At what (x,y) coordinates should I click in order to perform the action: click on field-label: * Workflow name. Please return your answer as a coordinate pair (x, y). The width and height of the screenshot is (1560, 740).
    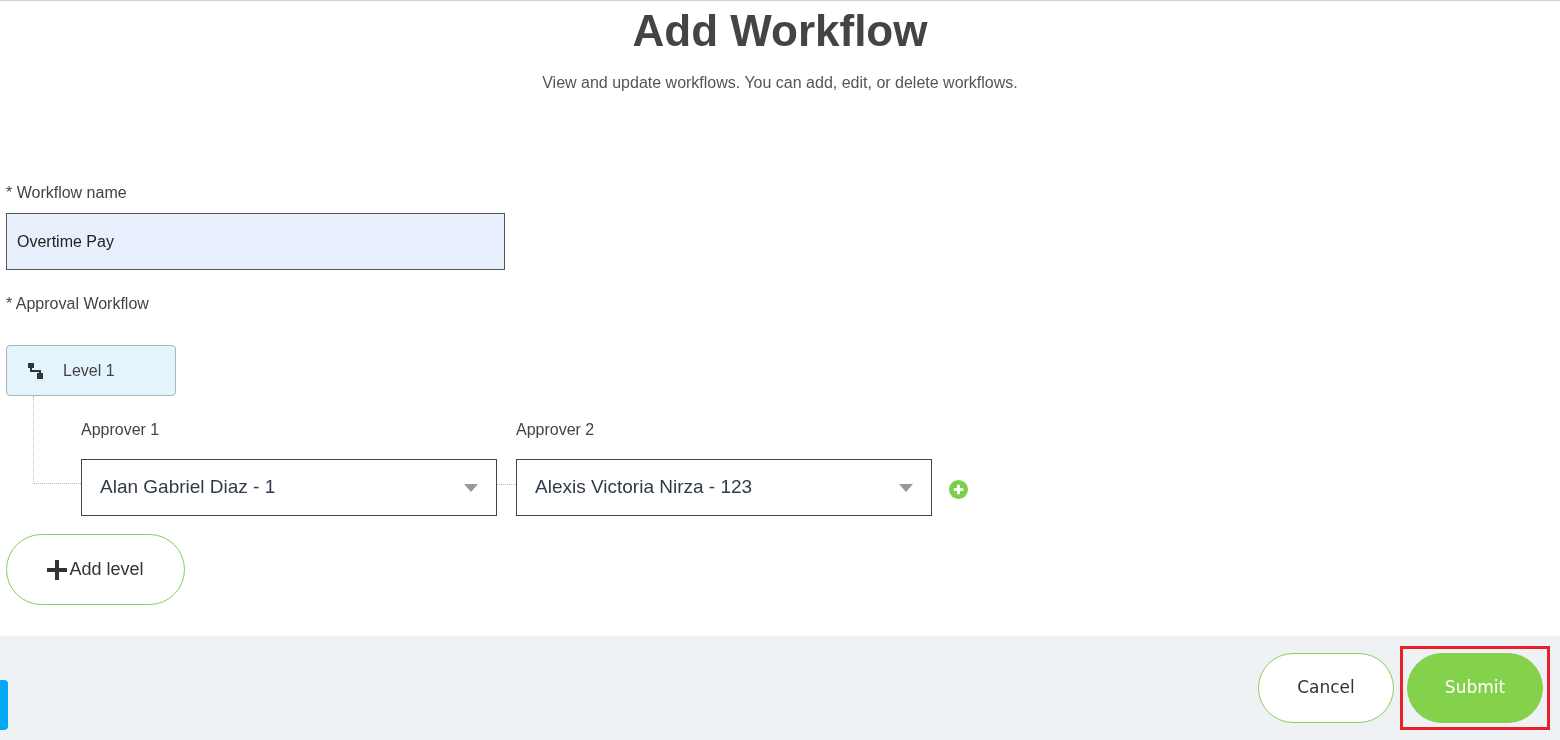
    Looking at the image, I should click on (66, 193).